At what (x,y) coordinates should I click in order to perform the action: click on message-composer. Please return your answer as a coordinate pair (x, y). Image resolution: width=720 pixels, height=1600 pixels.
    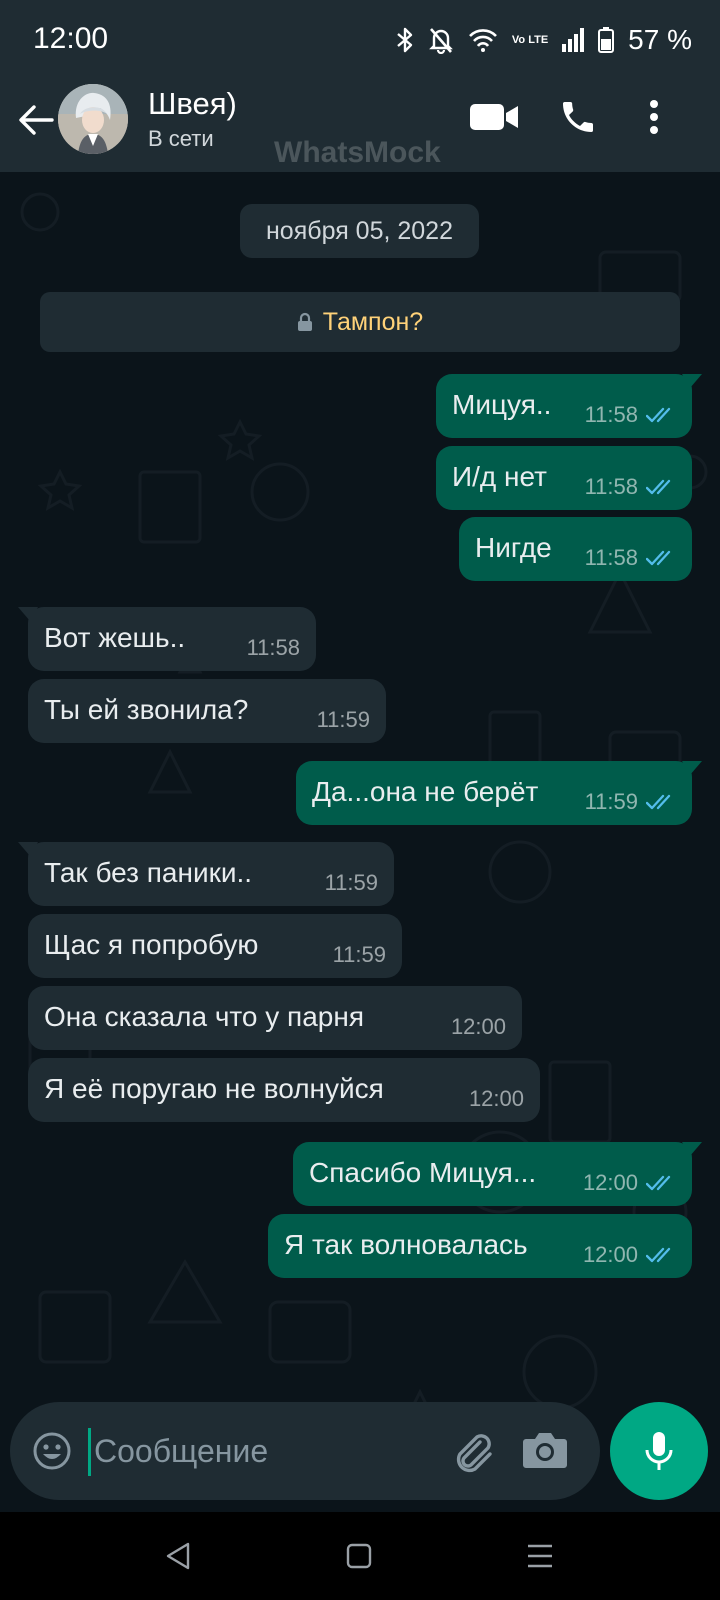
    Looking at the image, I should click on (305, 1451).